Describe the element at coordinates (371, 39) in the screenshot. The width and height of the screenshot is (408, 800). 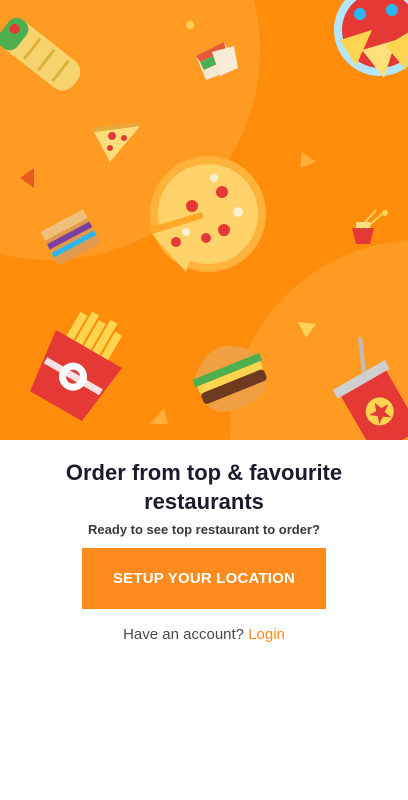
I see `nachos-plate-icon` at that location.